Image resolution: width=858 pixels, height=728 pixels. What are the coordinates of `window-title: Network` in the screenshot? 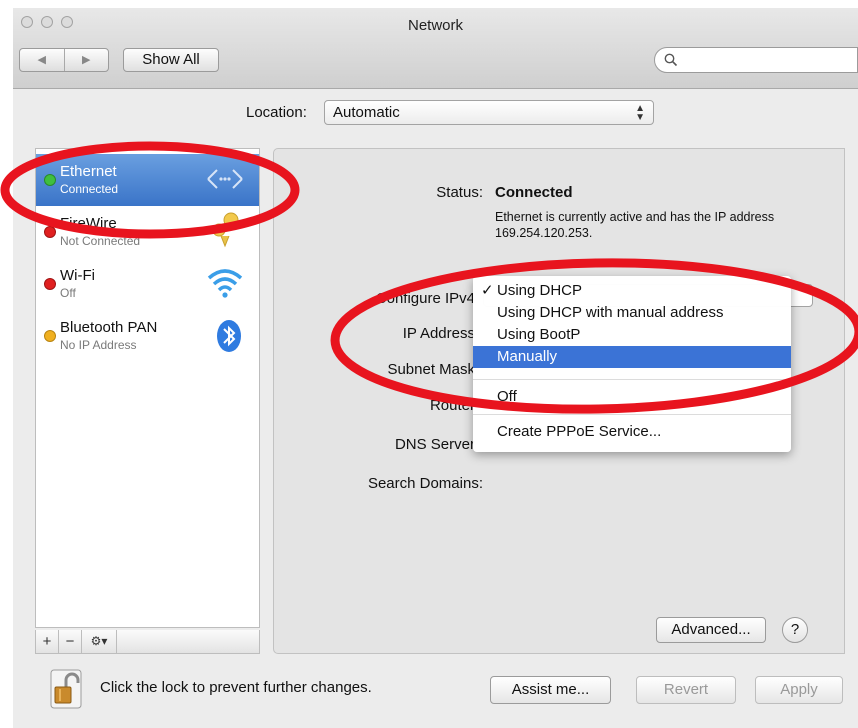 It's located at (435, 25).